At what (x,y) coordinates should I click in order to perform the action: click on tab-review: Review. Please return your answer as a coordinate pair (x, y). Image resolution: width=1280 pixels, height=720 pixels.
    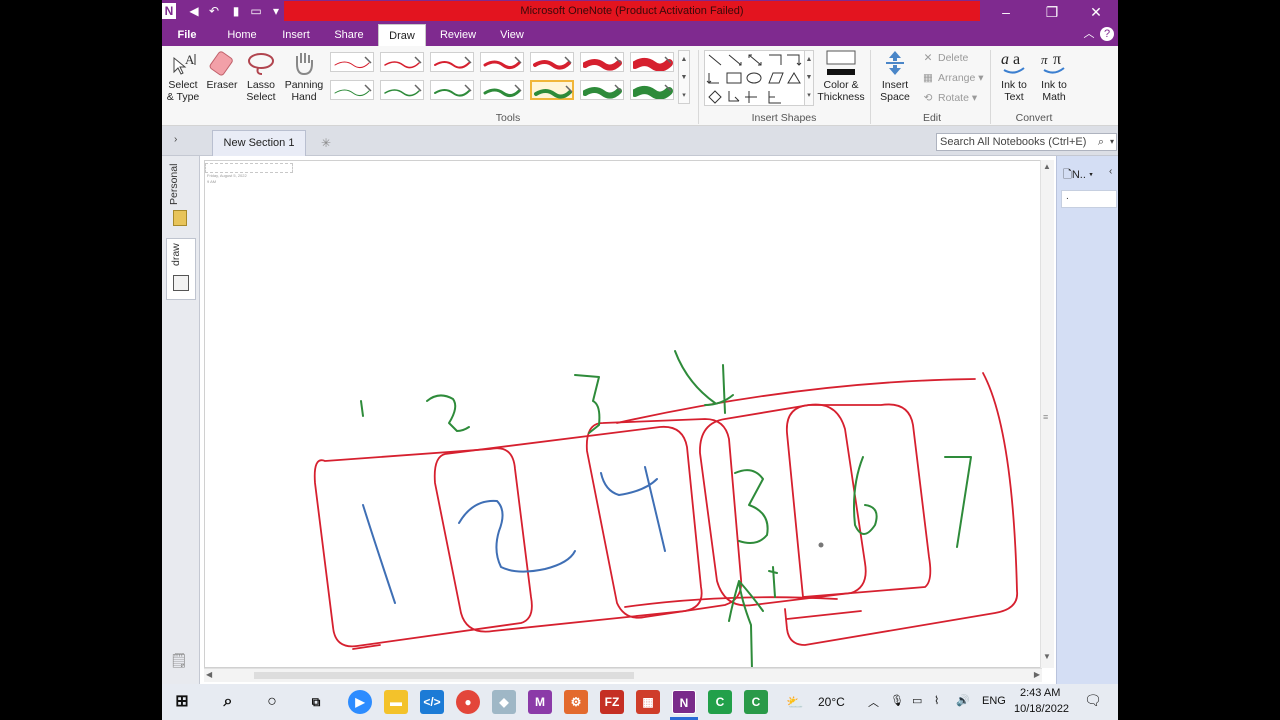
    Looking at the image, I should click on (458, 35).